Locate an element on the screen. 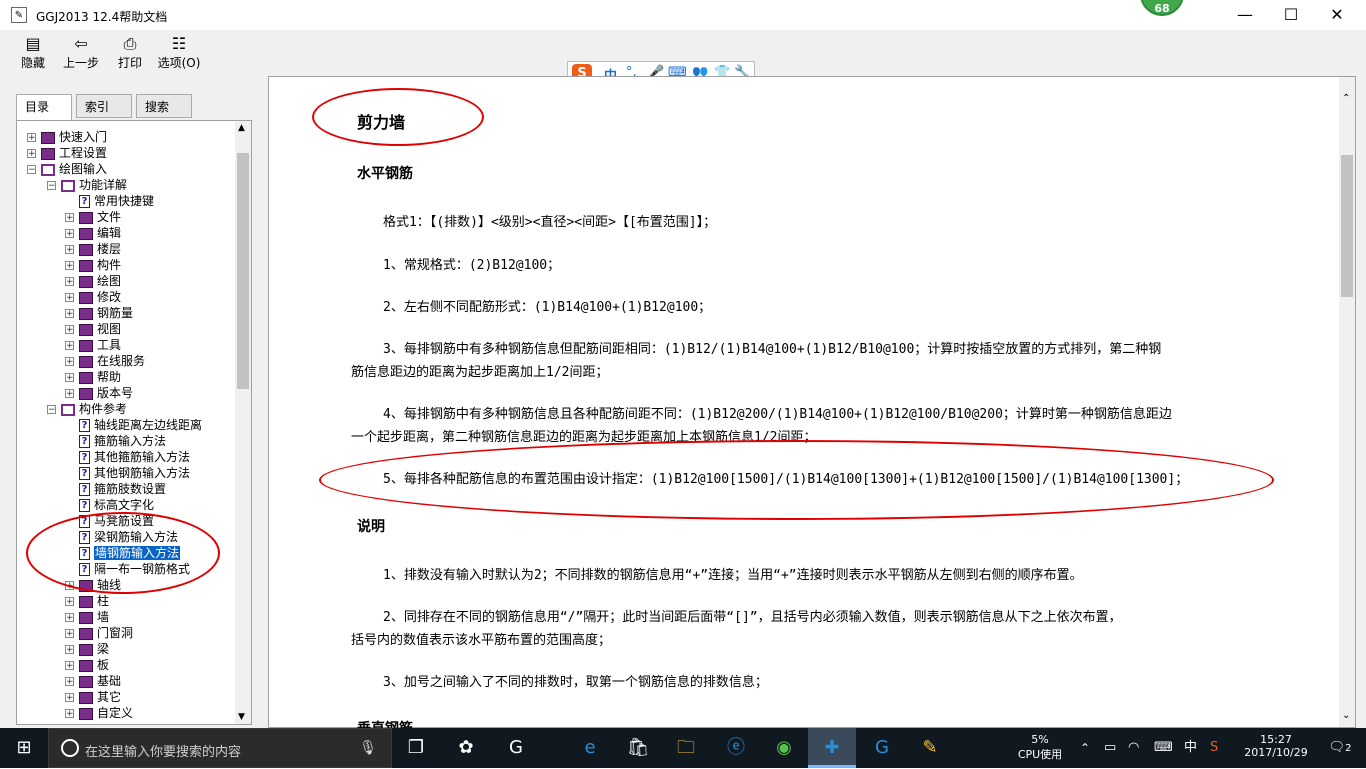  device-icon: ▭ is located at coordinates (1115, 748).